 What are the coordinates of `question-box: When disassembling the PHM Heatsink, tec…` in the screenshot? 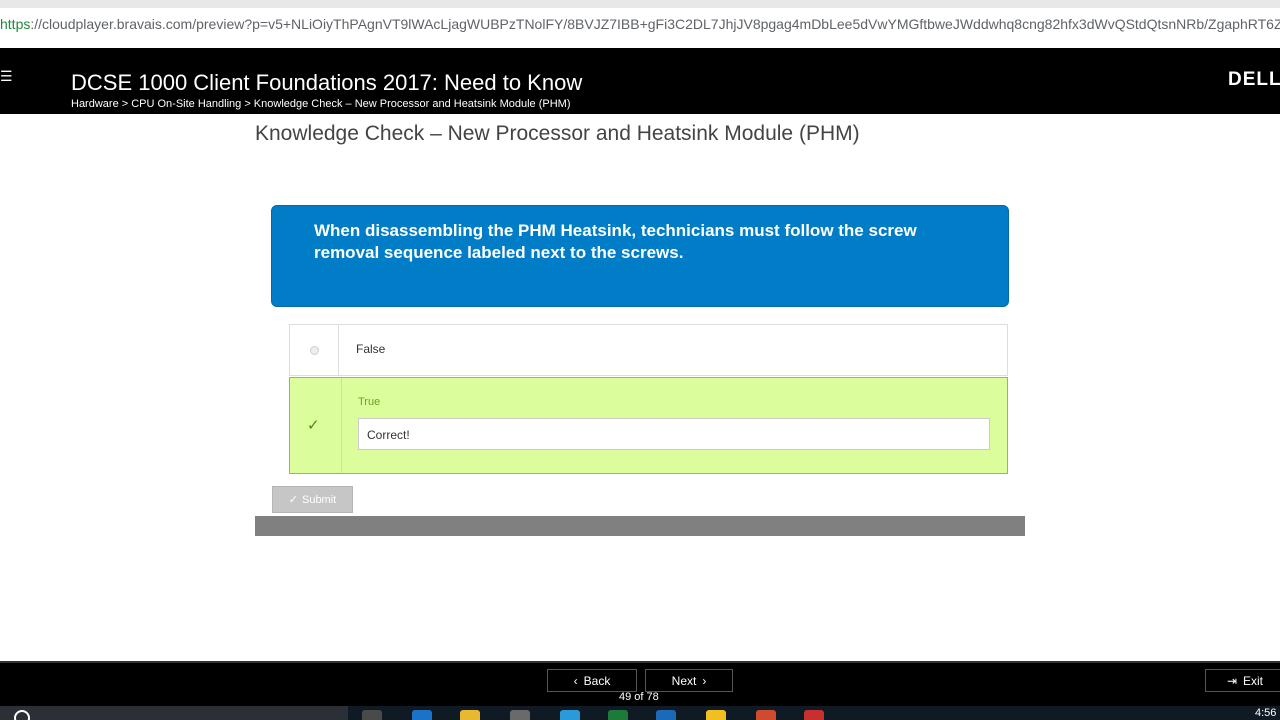 It's located at (640, 256).